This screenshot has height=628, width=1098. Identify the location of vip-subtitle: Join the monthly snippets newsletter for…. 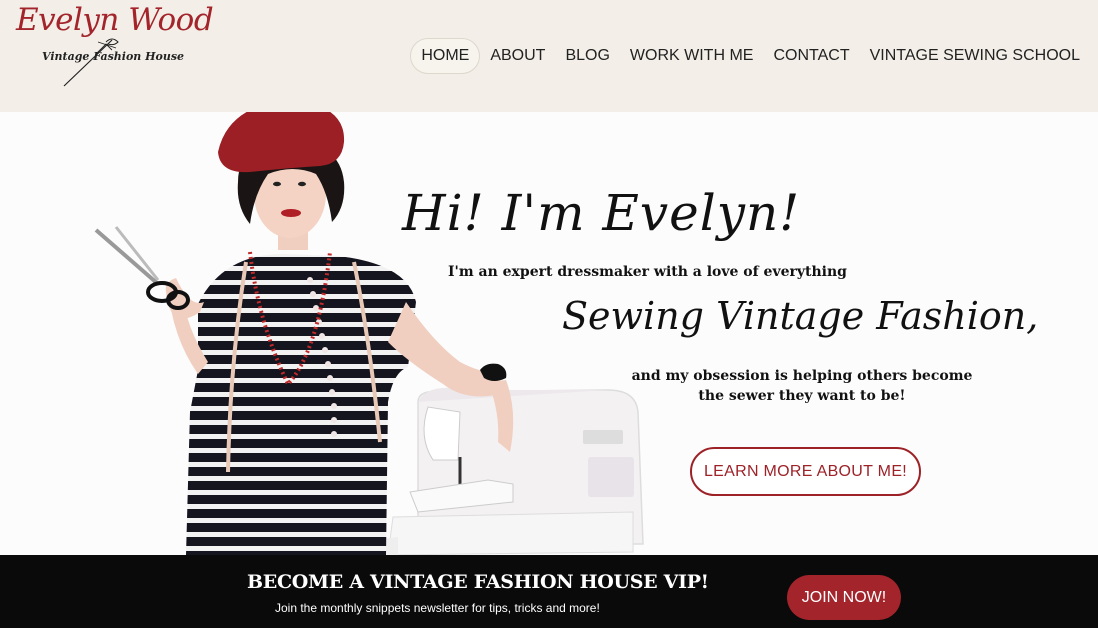
(437, 608).